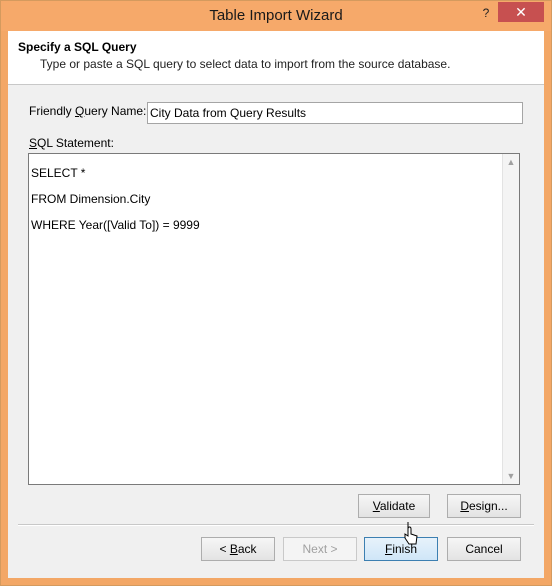 Image resolution: width=552 pixels, height=586 pixels. I want to click on back-mnemonic: B, so click(233, 549).